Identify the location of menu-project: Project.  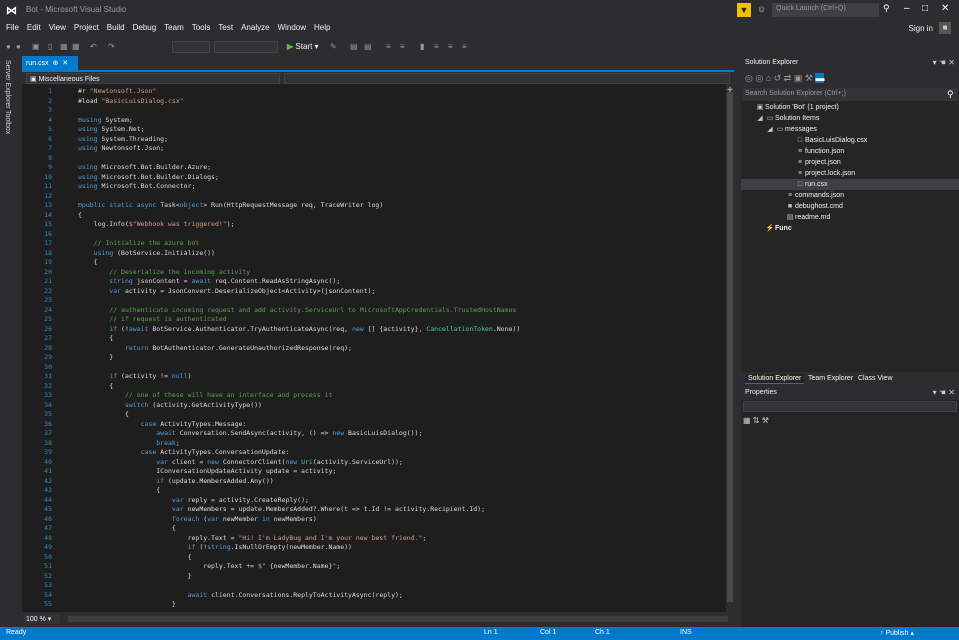
(86, 27).